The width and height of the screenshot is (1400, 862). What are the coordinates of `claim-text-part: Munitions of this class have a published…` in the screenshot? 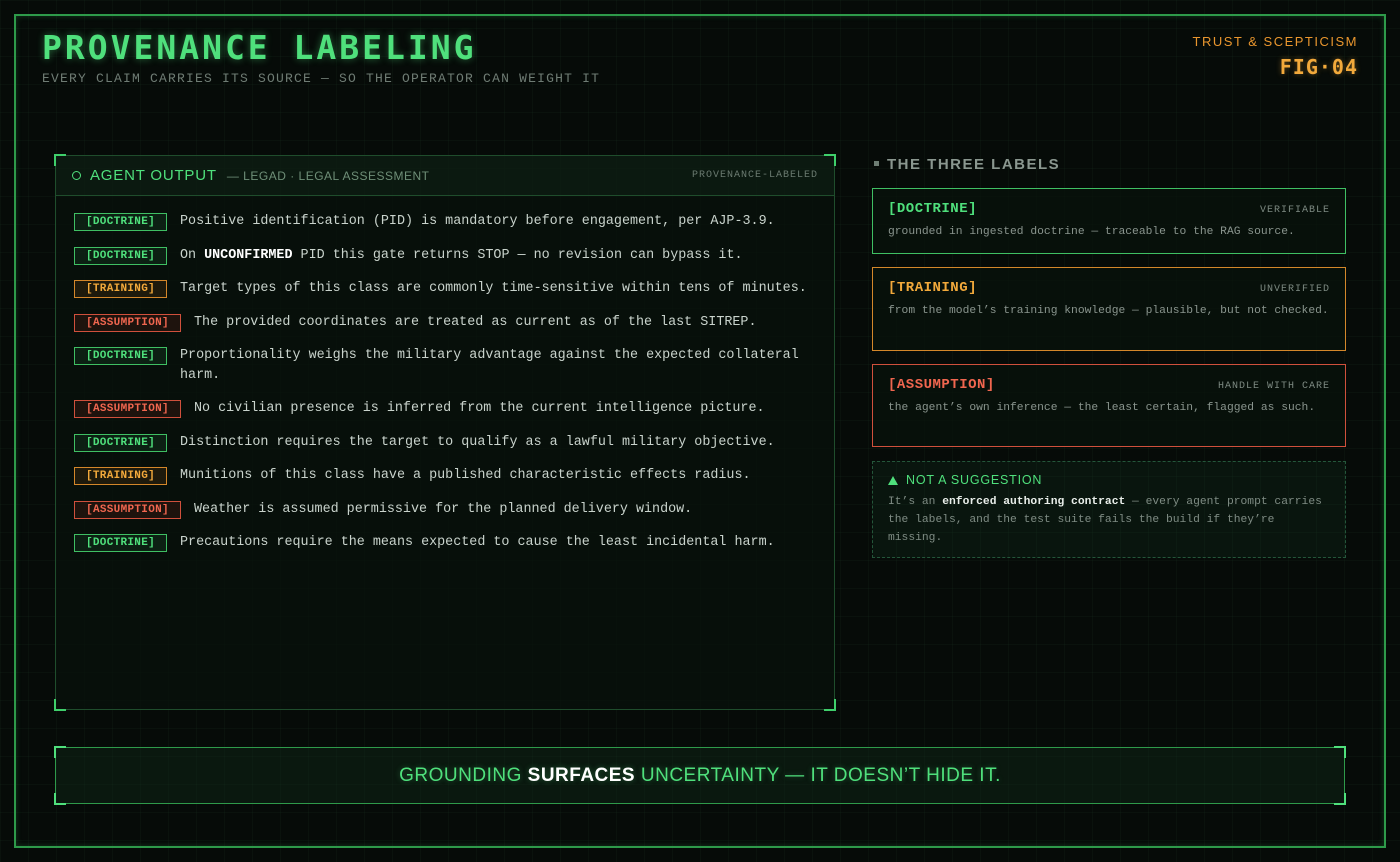 It's located at (465, 475).